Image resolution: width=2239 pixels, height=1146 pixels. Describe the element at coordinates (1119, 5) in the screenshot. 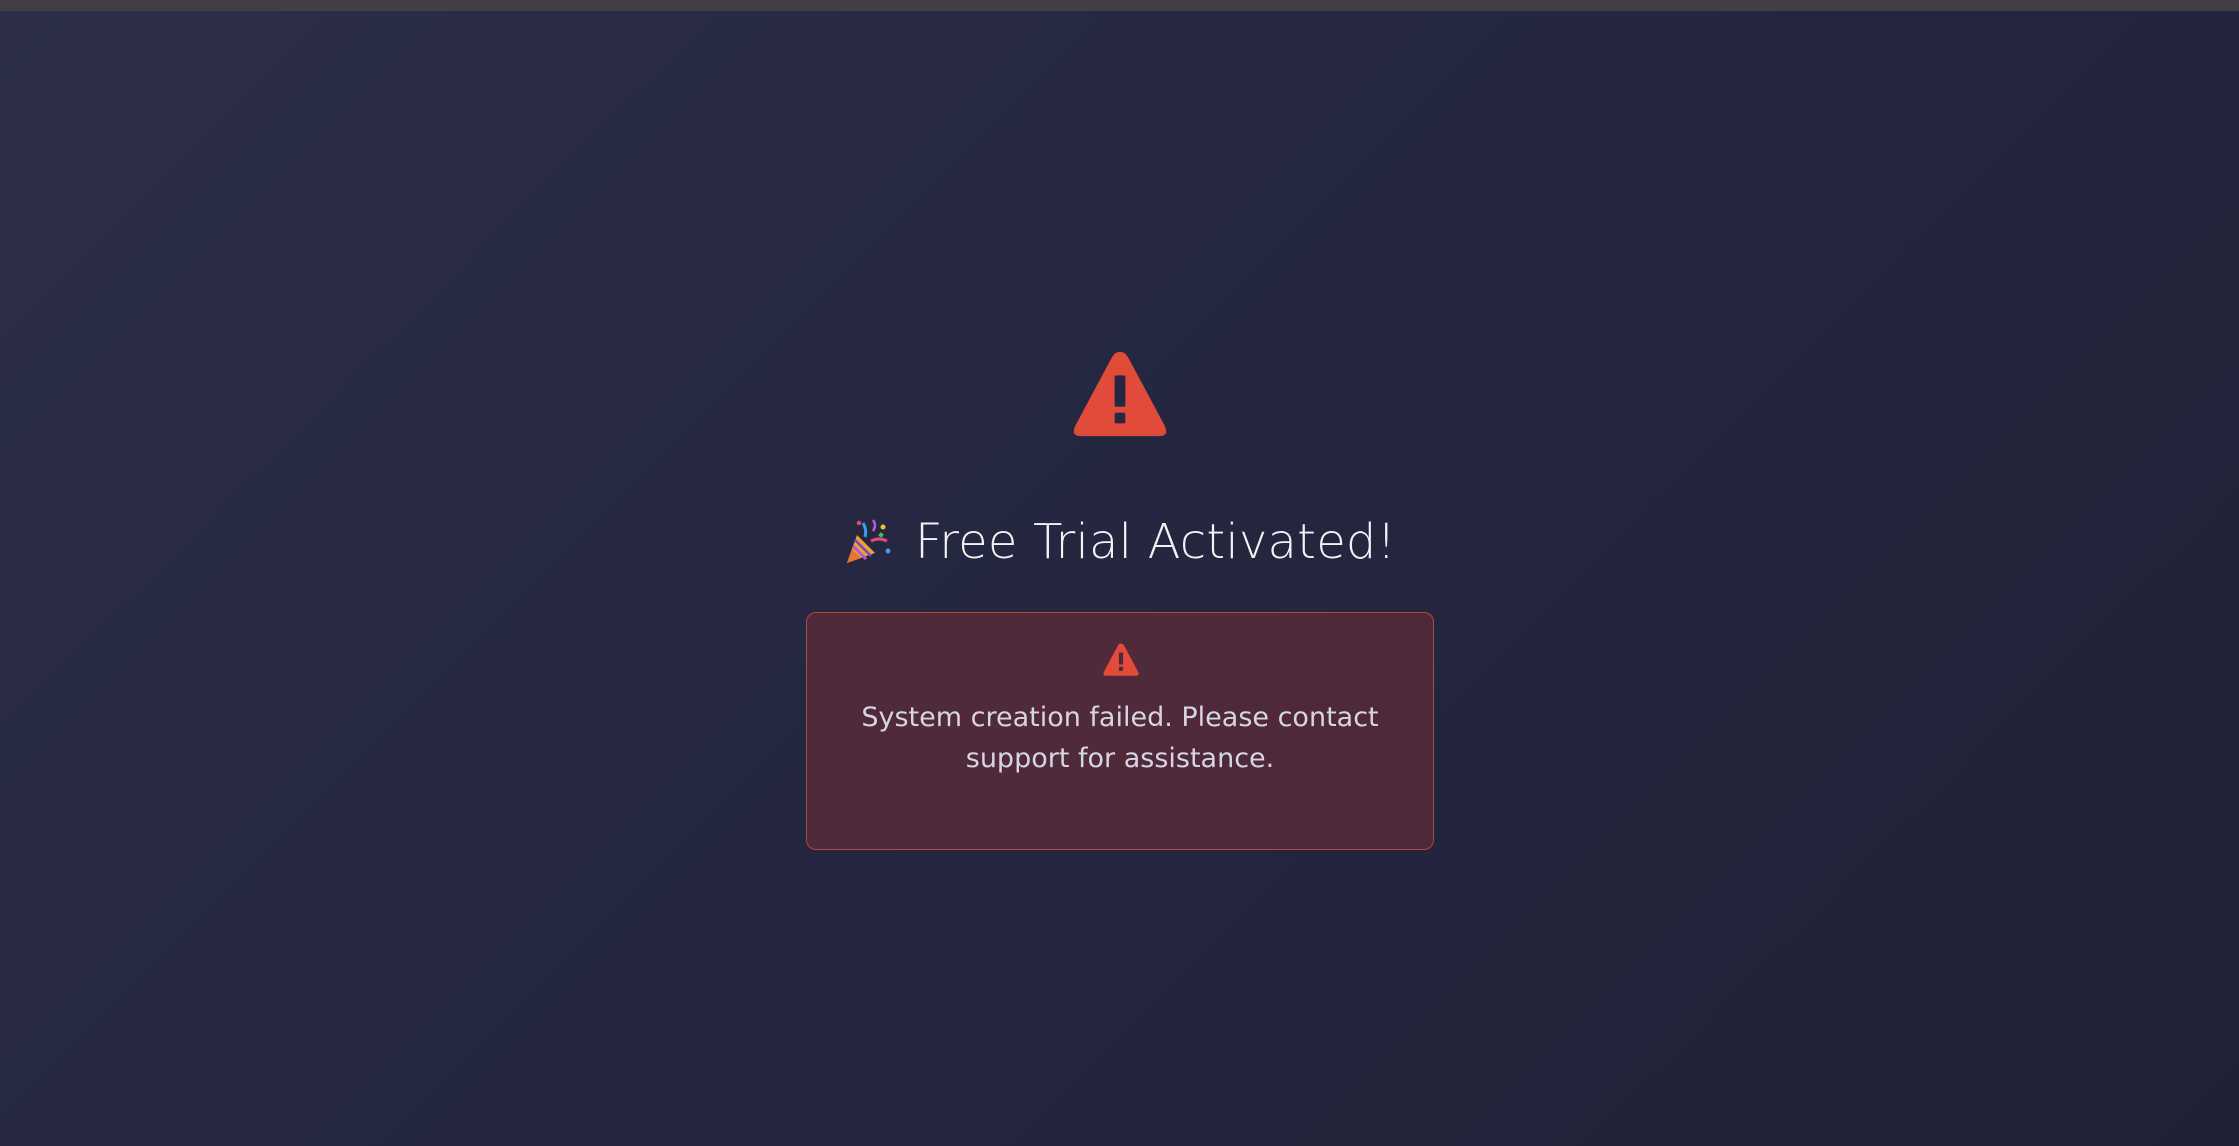

I see `window-top-strip` at that location.